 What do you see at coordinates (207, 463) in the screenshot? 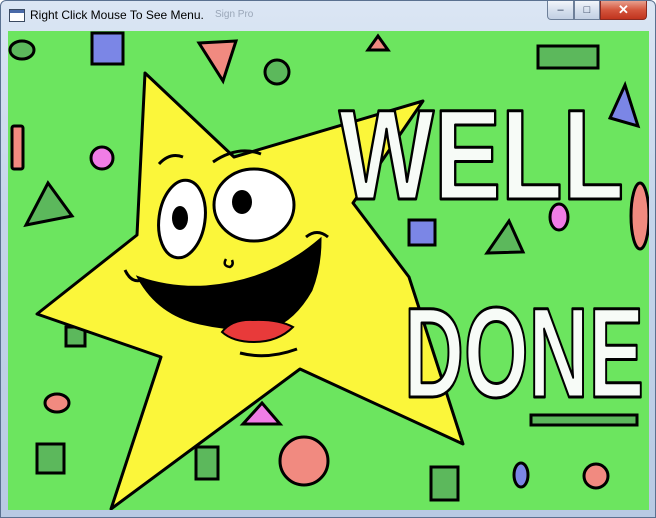
I see `green-rect-bottom-shape` at bounding box center [207, 463].